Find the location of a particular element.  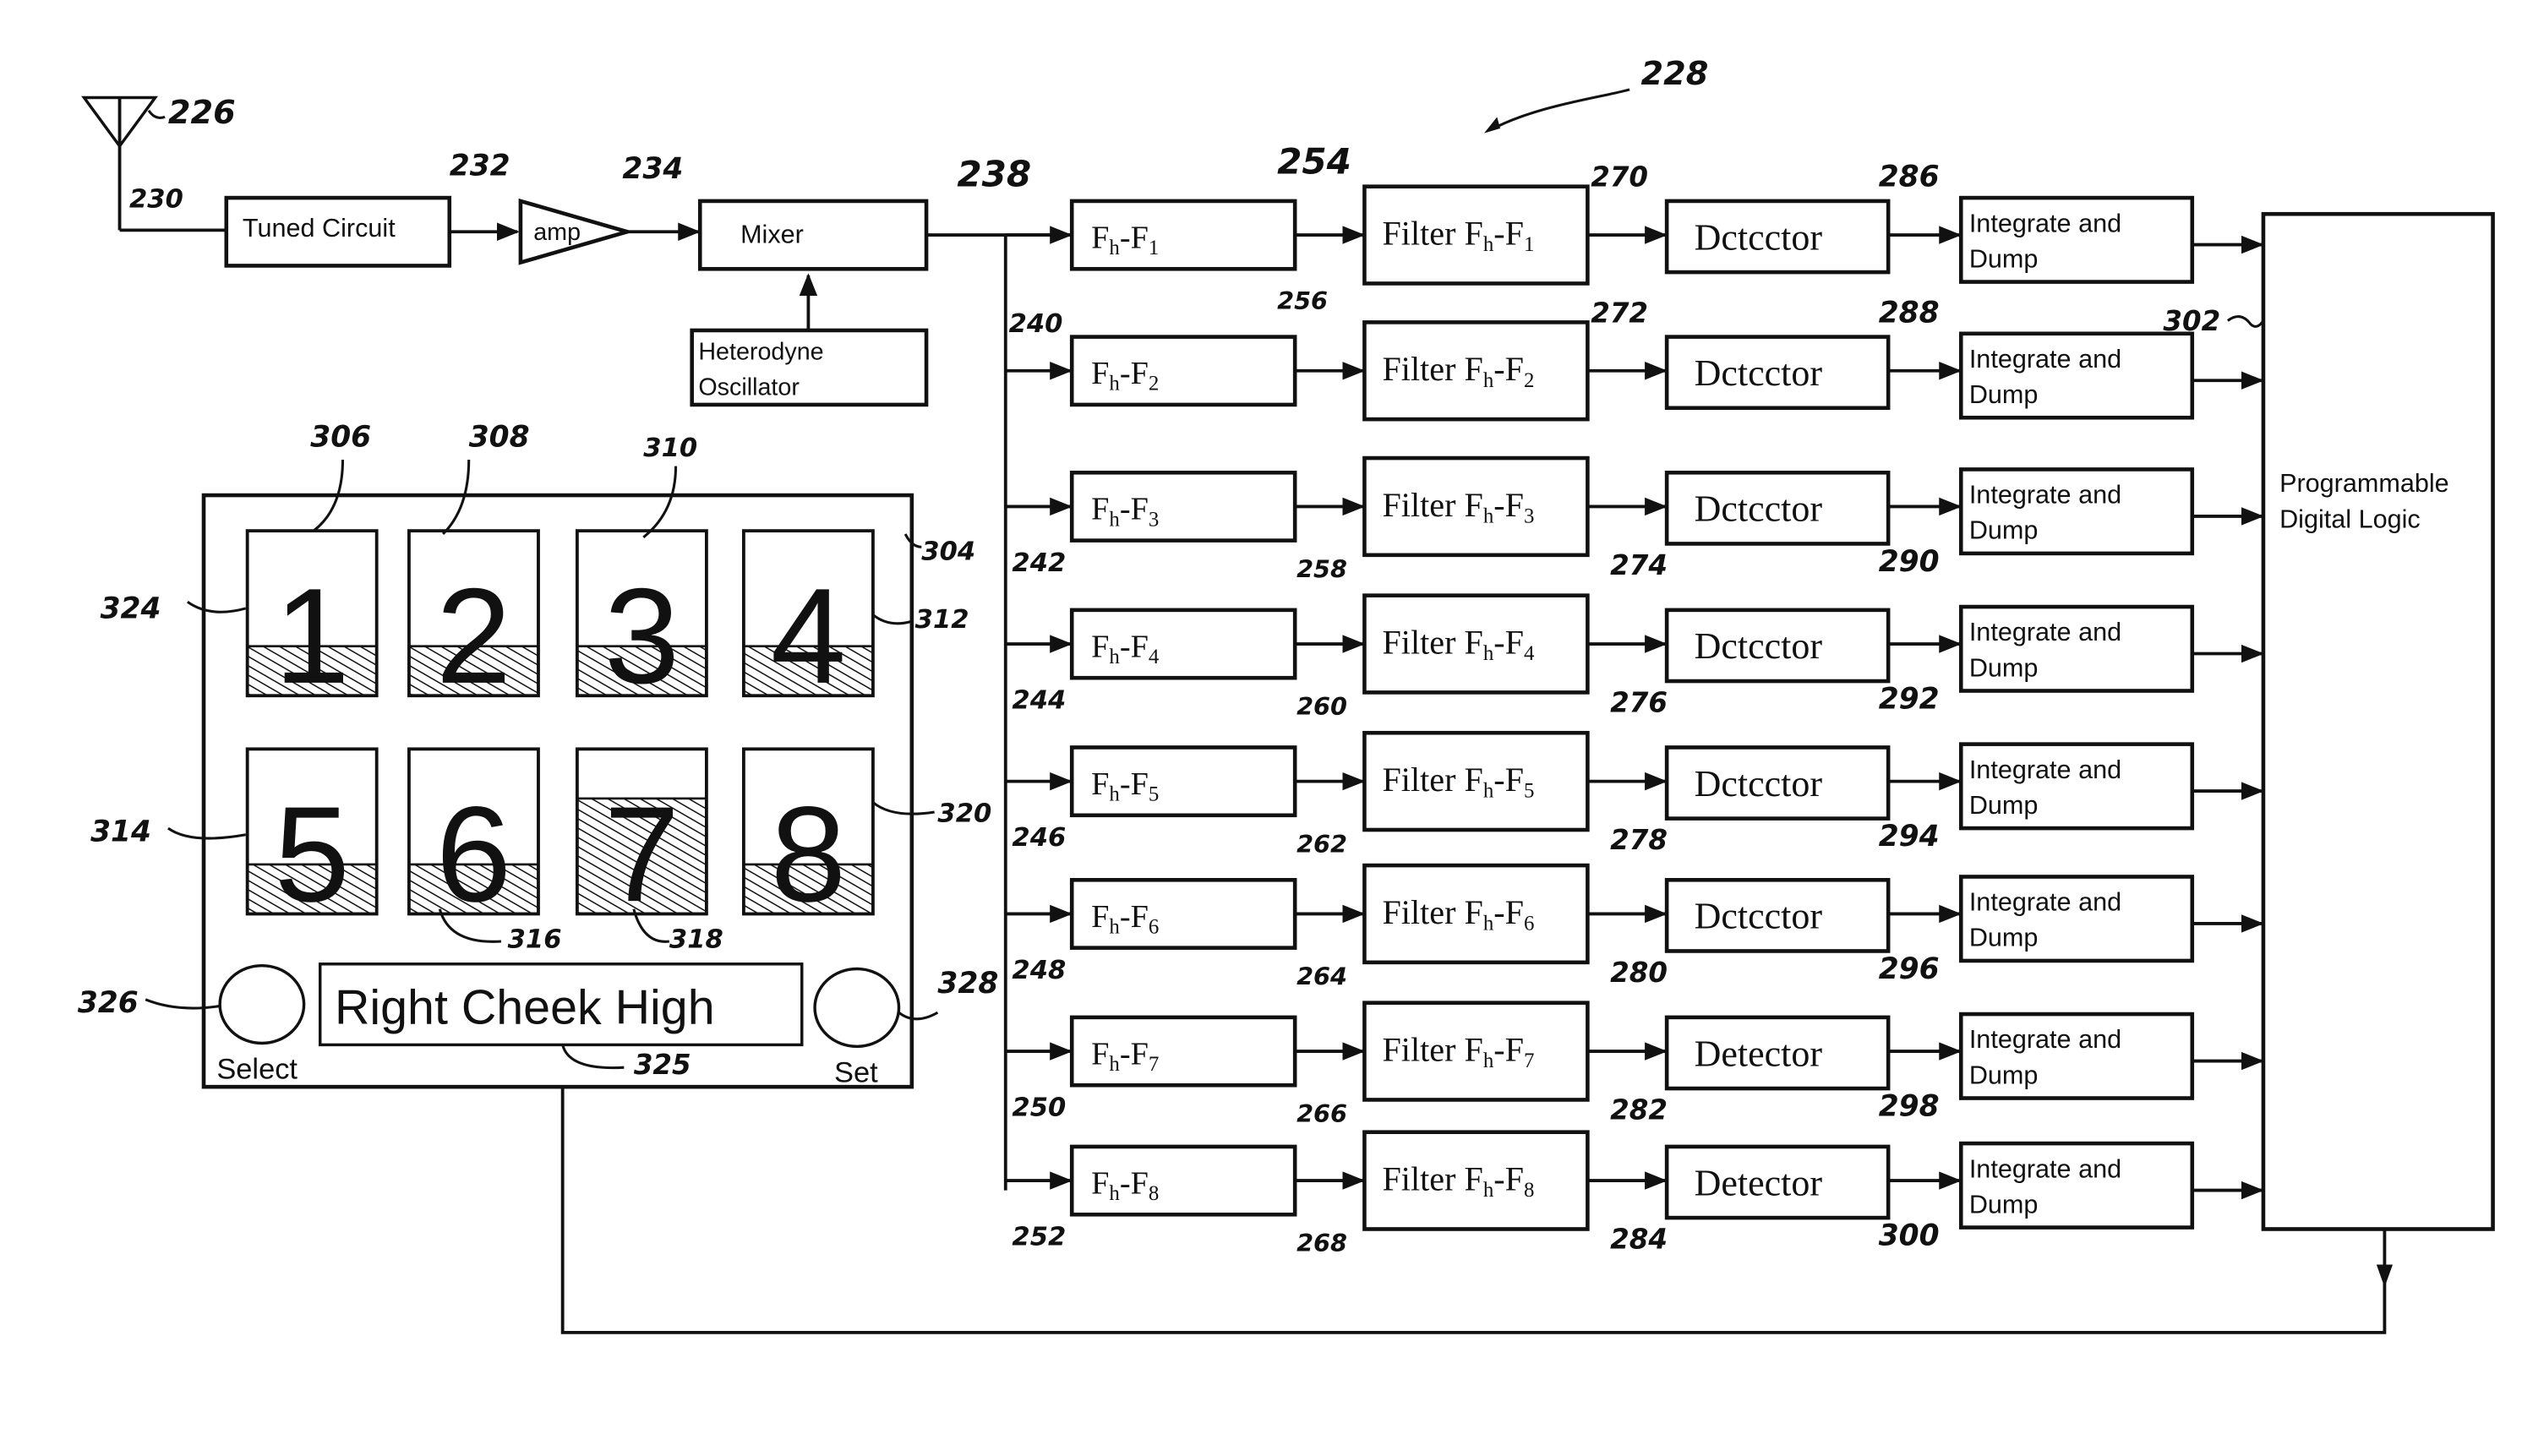

detector-block: Detector 284 is located at coordinates (1750, 1199).